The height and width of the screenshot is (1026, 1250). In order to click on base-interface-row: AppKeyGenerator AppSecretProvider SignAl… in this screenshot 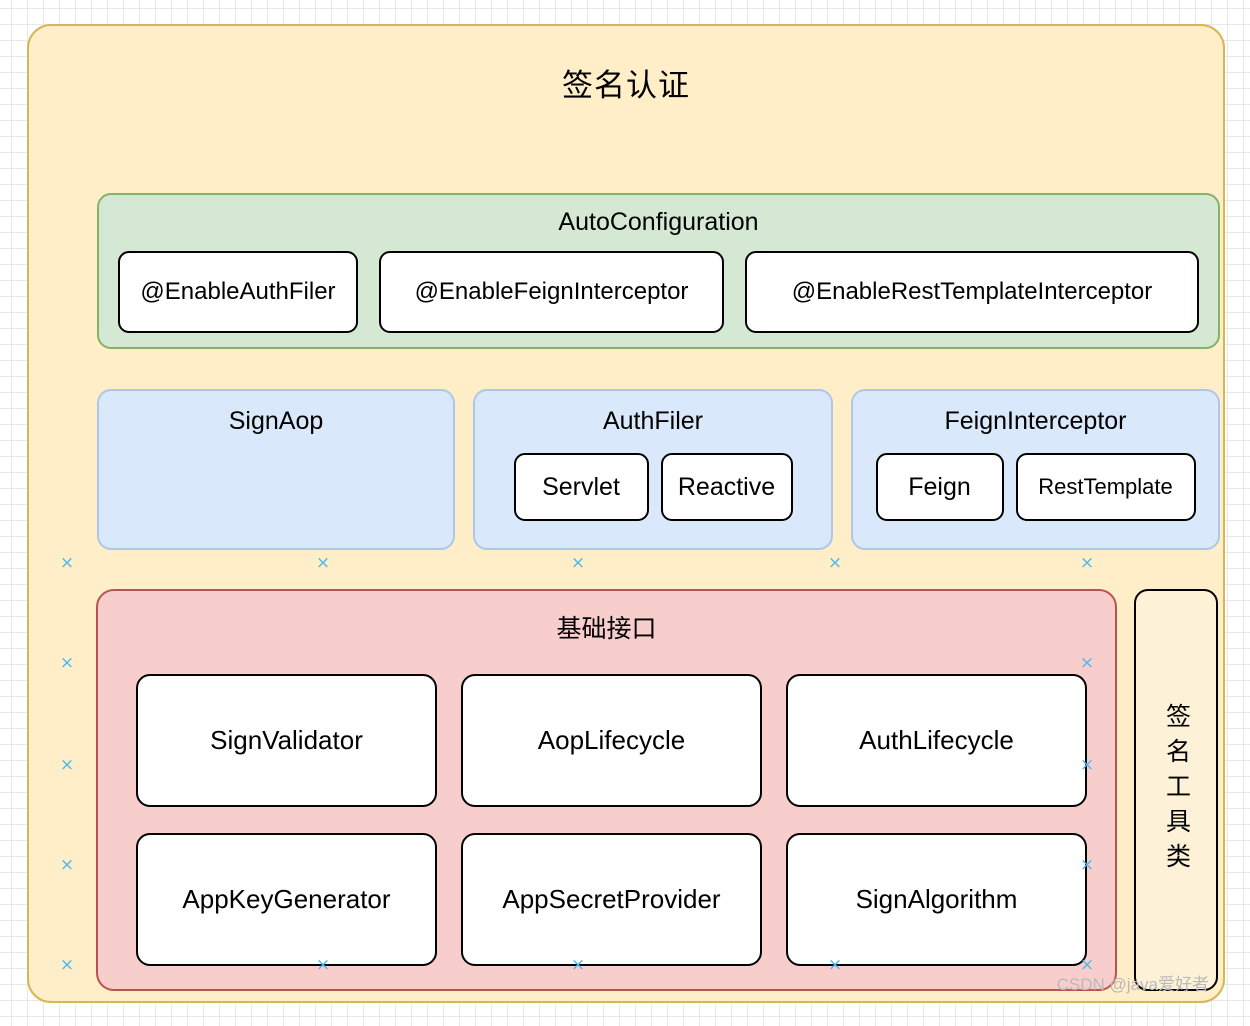, I will do `click(611, 899)`.